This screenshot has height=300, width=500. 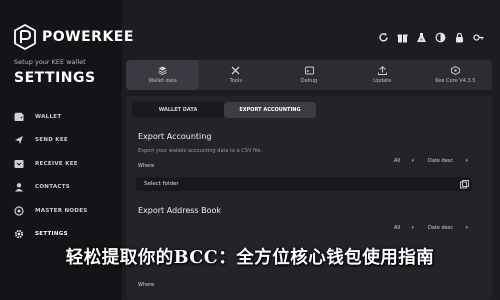 I want to click on sidebar-item-label: MASTER NODES, so click(x=61, y=210).